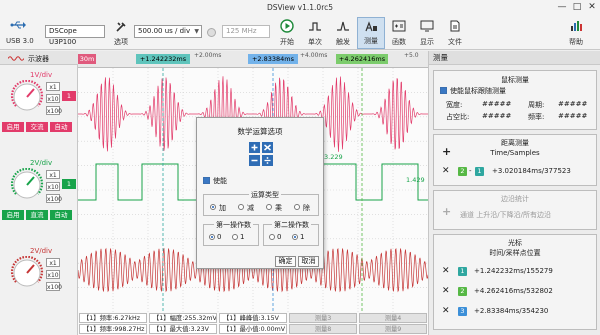 This screenshot has height=335, width=600. I want to click on timebase-select: 500.00 us / div ▼, so click(168, 31).